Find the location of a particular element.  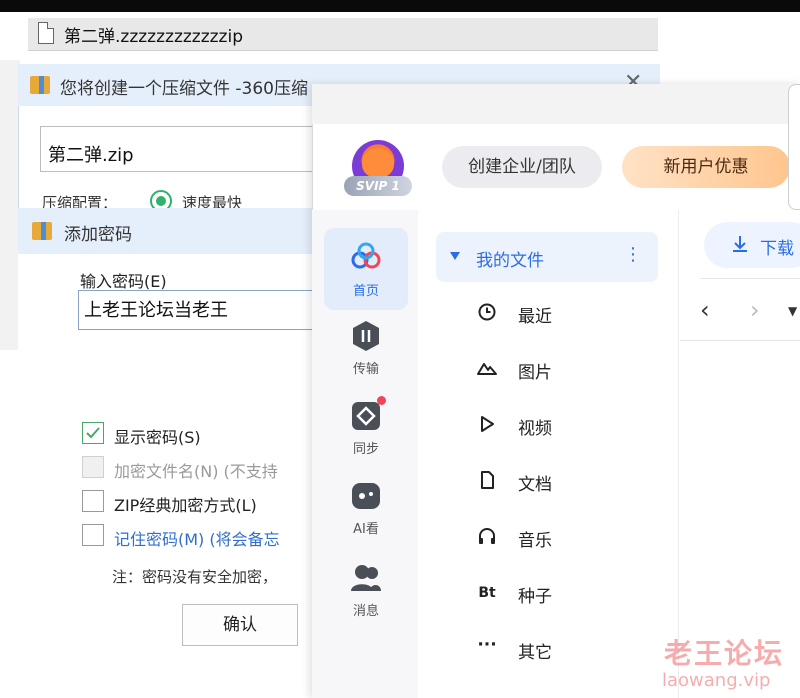

checkmark-icon is located at coordinates (93, 433).